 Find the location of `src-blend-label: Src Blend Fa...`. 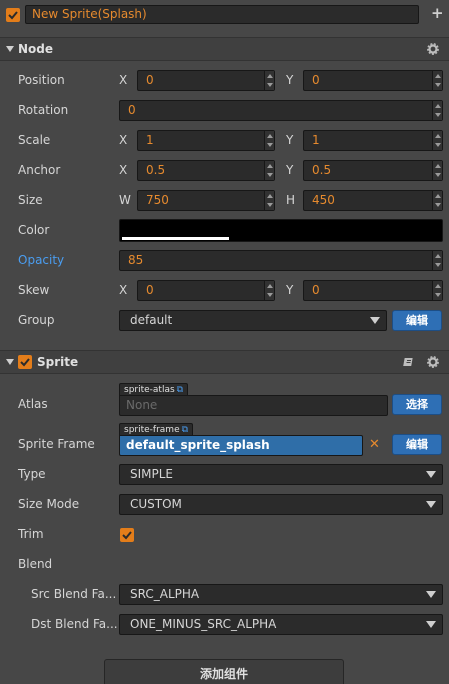

src-blend-label: Src Blend Fa... is located at coordinates (74, 594).